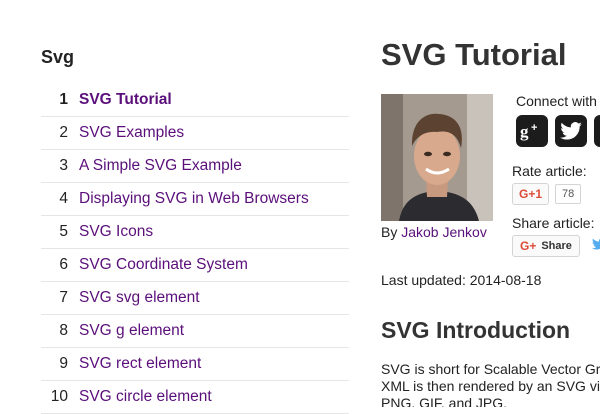 This screenshot has width=600, height=414. What do you see at coordinates (58, 57) in the screenshot?
I see `sidebar-title: Svg` at bounding box center [58, 57].